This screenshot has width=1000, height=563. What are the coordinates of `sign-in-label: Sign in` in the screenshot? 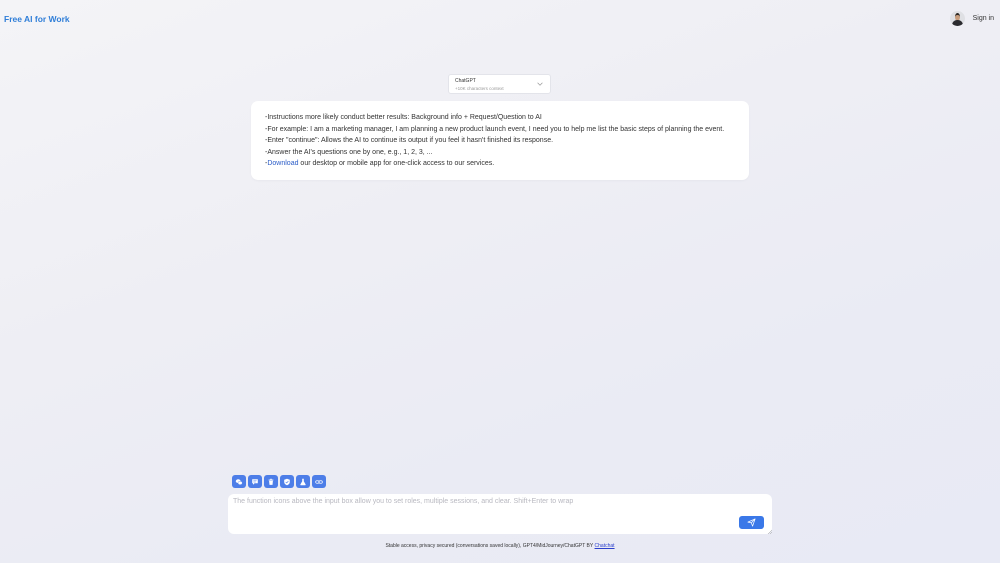 It's located at (983, 18).